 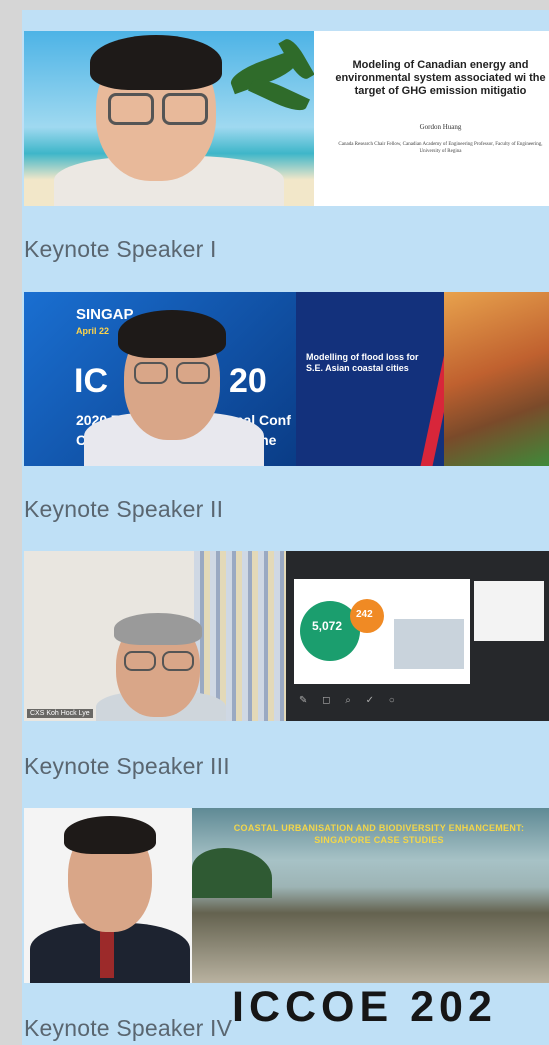 I want to click on banner-year: 20, so click(x=248, y=381).